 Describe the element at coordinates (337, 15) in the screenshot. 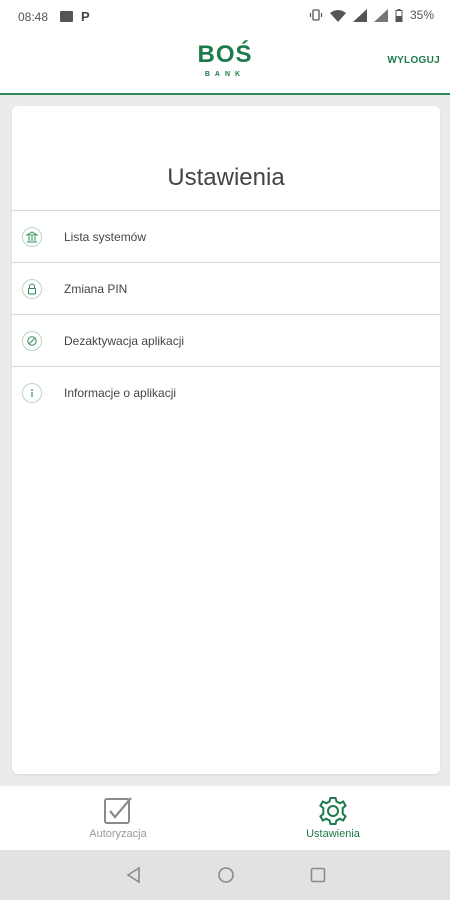

I see `wifi-icon` at that location.